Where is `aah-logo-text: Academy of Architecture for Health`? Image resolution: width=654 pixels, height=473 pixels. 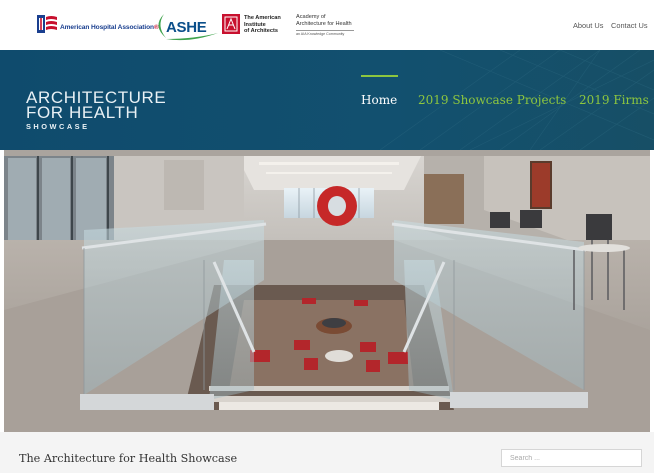 aah-logo-text: Academy of Architecture for Health is located at coordinates (324, 20).